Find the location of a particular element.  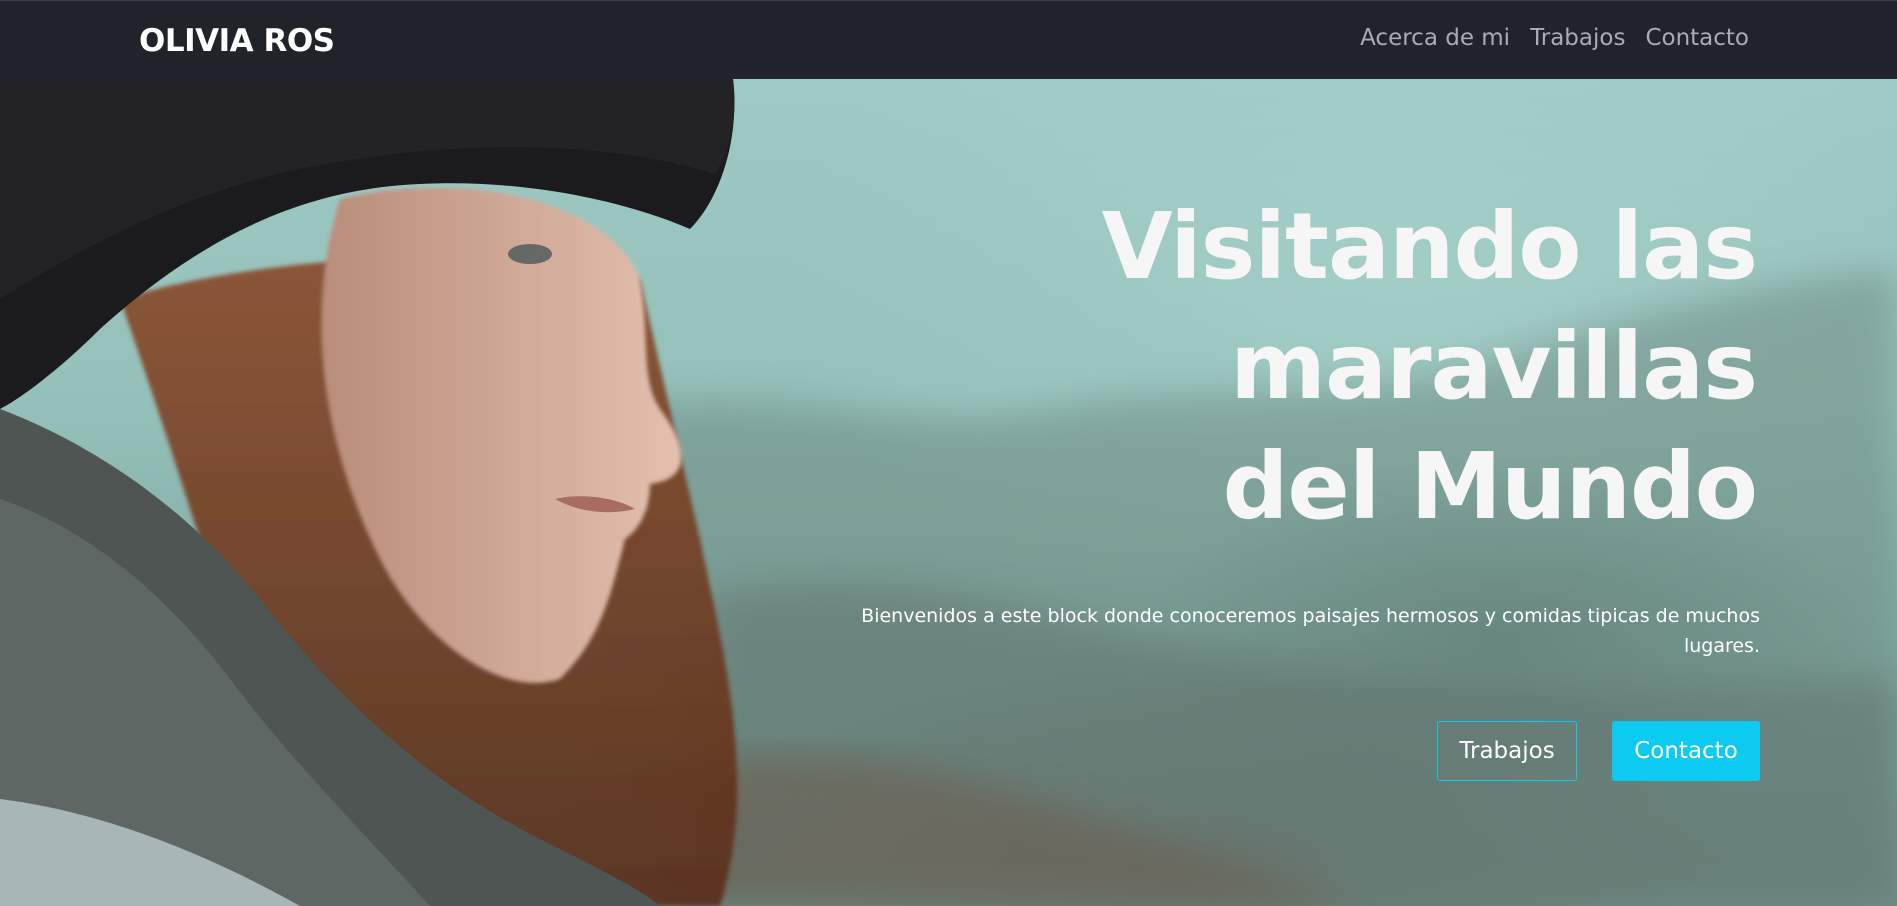

nav-links: Acerca de mi Trabajos Contacto is located at coordinates (1554, 38).